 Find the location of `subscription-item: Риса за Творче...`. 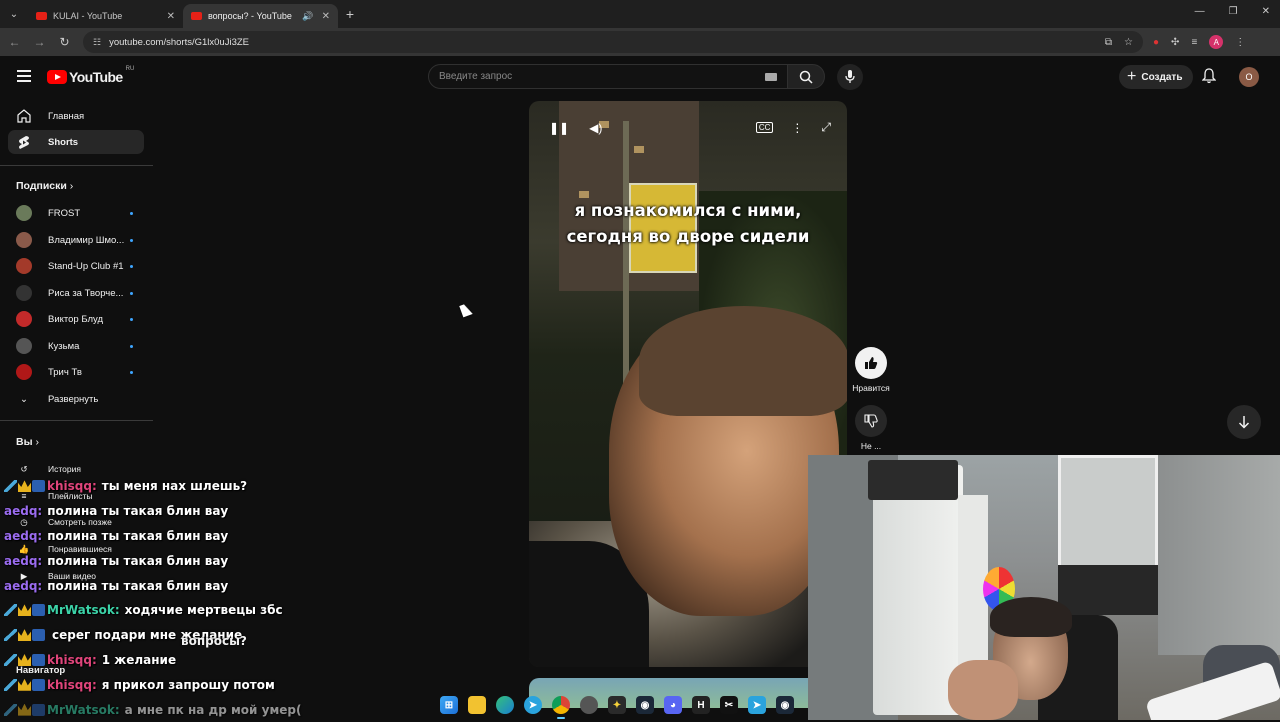

subscription-item: Риса за Творче... is located at coordinates (76, 293).